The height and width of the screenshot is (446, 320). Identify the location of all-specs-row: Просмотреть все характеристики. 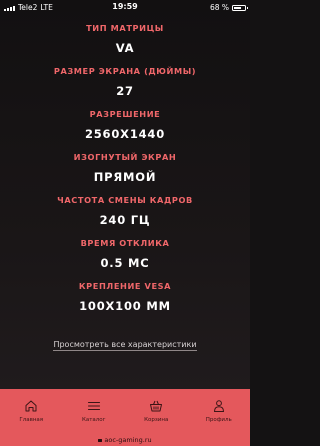
(125, 341).